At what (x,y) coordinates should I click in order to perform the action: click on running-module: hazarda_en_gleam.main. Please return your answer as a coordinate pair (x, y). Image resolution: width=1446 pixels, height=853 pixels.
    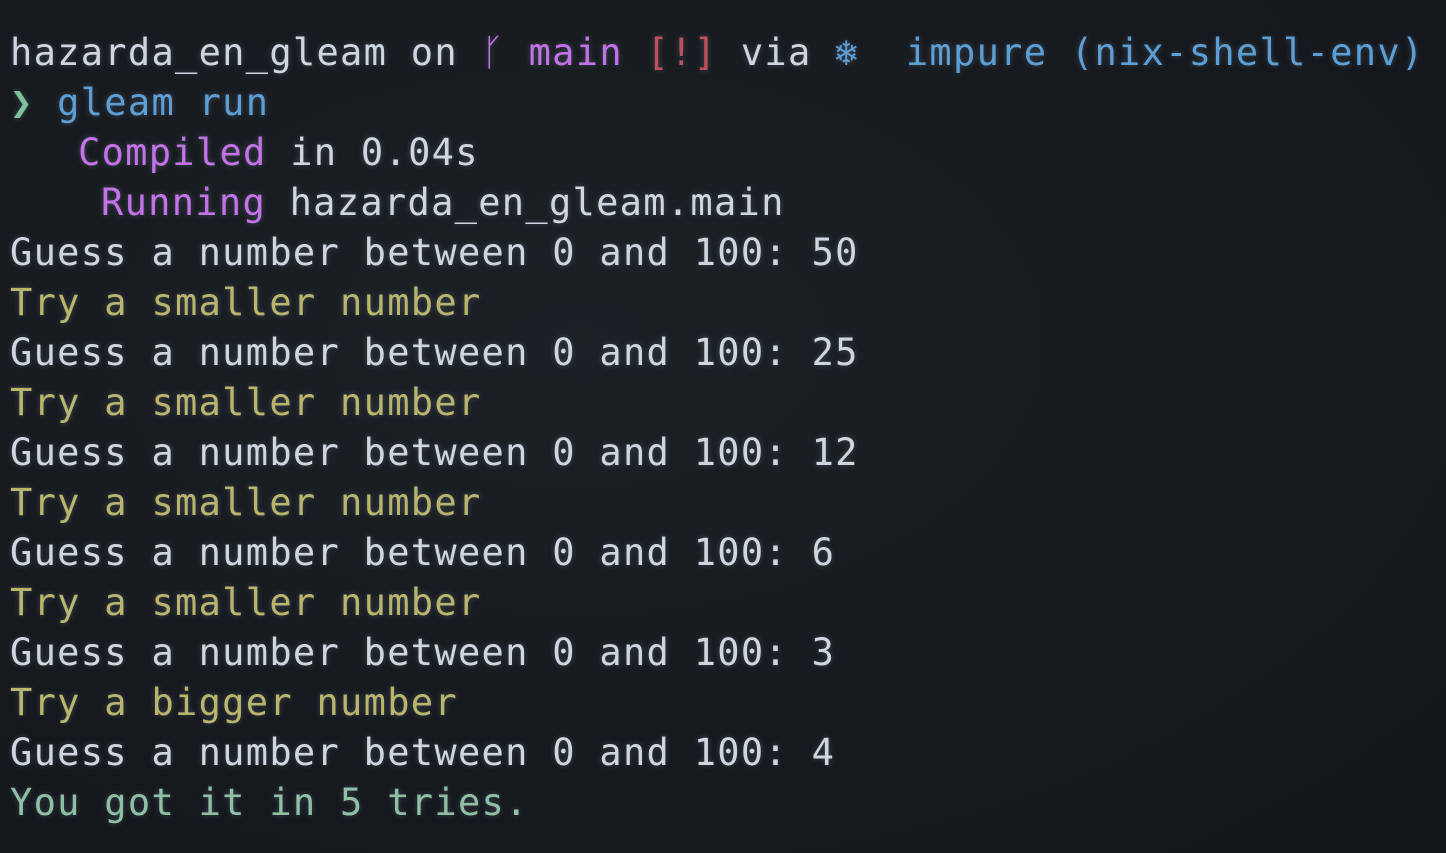
    Looking at the image, I should click on (537, 202).